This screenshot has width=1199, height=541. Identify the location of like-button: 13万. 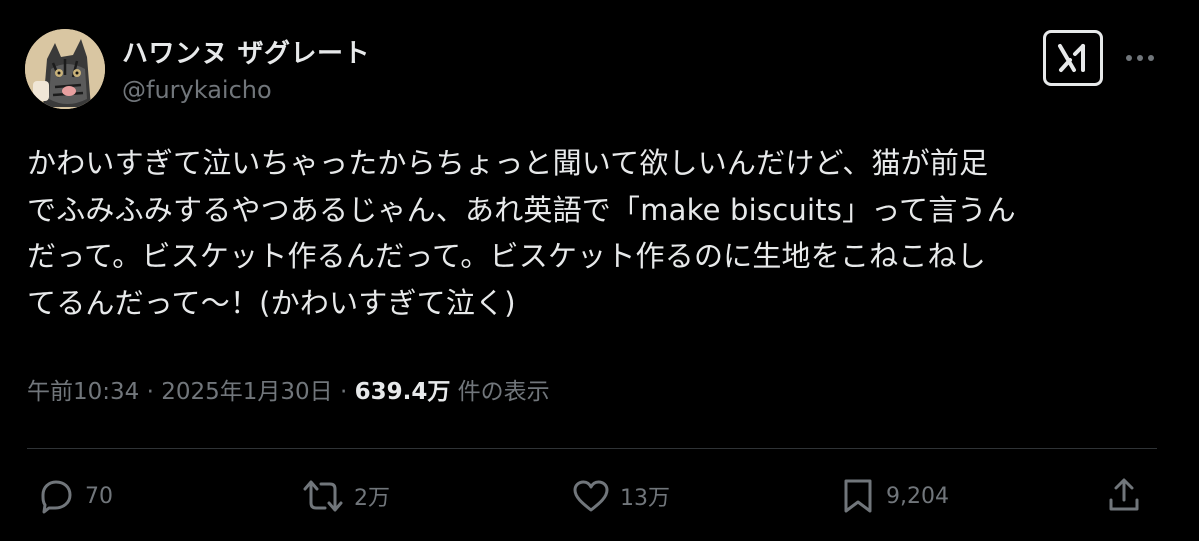
(620, 496).